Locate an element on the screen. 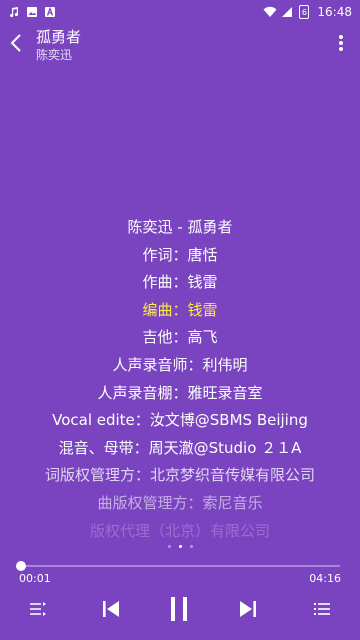 This screenshot has height=640, width=360. playlist-mode-icon is located at coordinates (38, 609).